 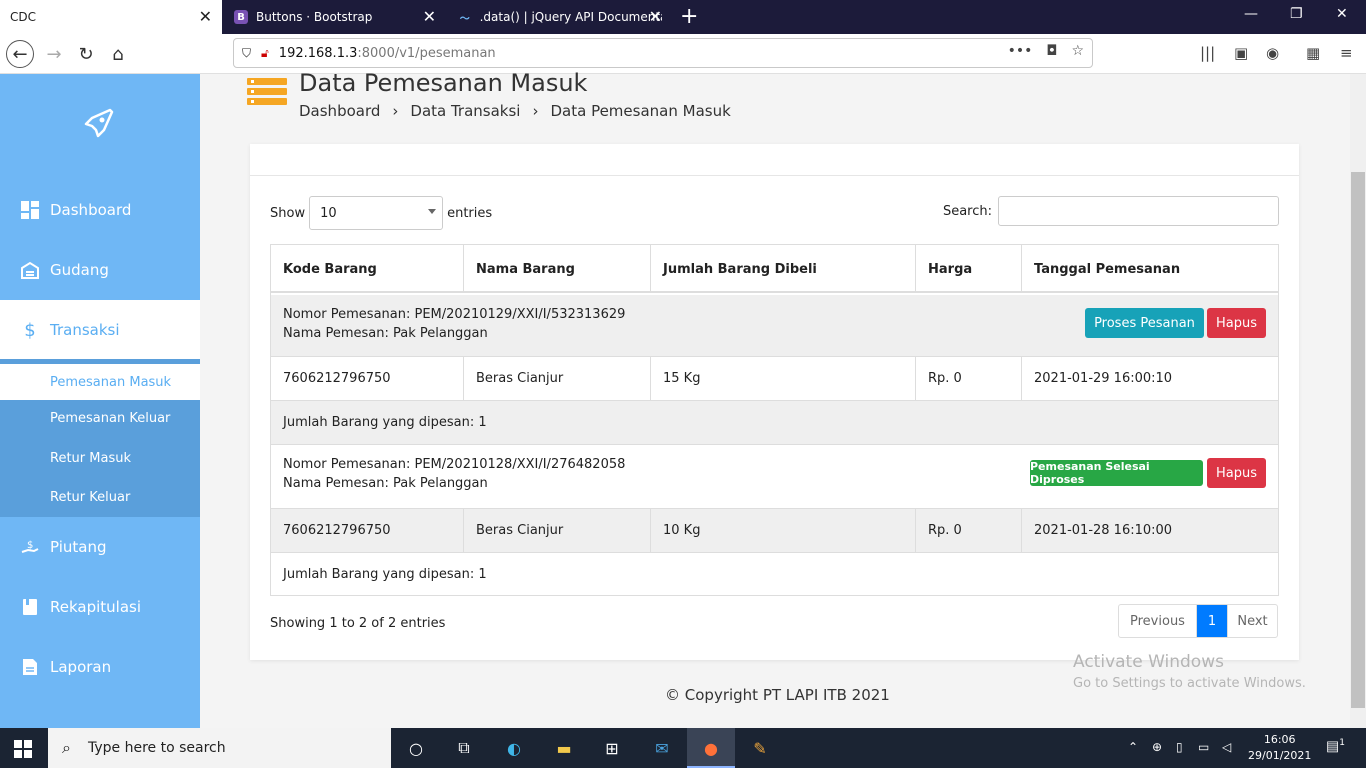 I want to click on tab-jquery: 〜 .data() | jQuery API Documenta ✕, so click(x=560, y=17).